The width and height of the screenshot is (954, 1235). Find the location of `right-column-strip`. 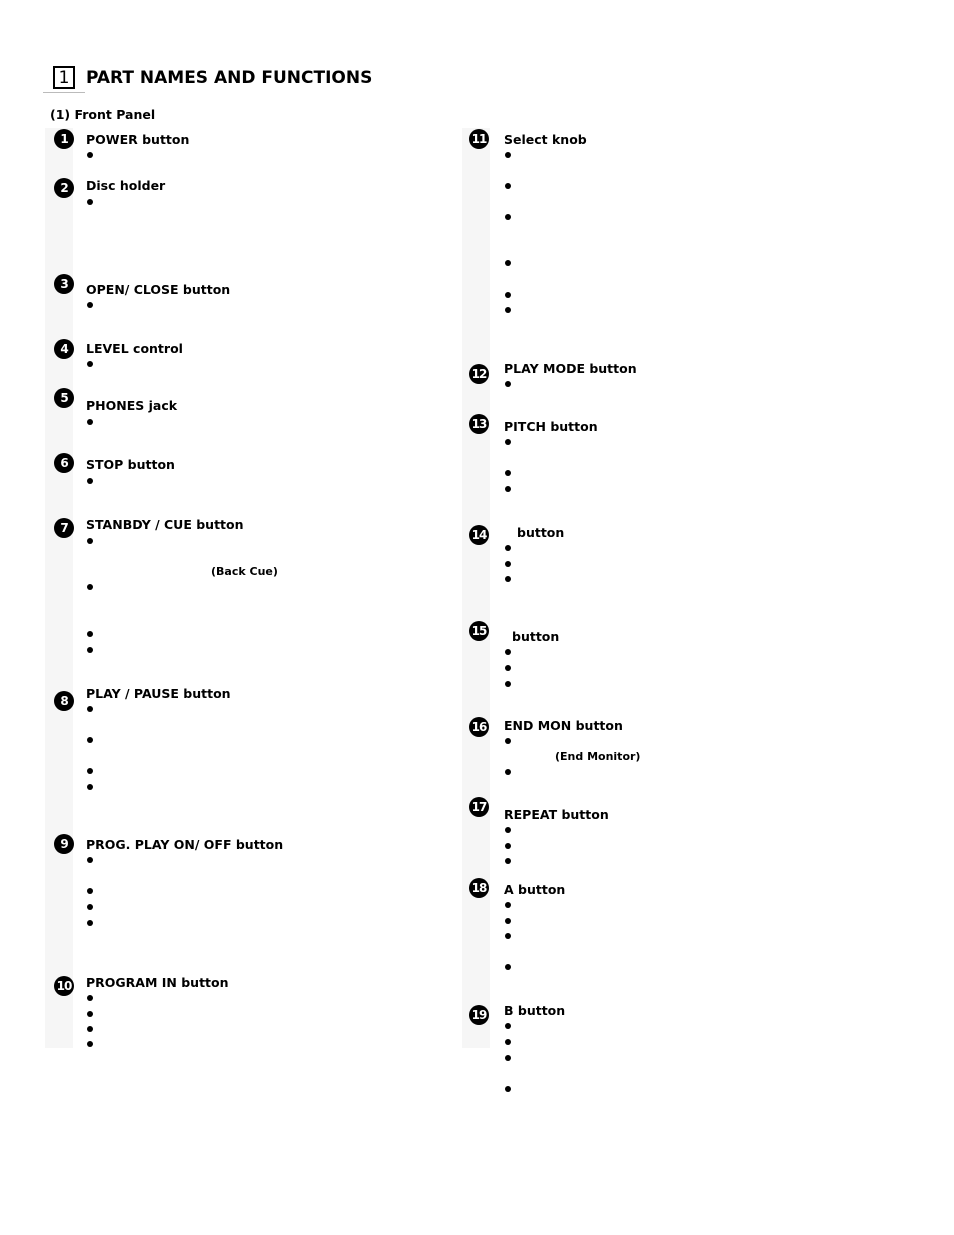

right-column-strip is located at coordinates (476, 588).